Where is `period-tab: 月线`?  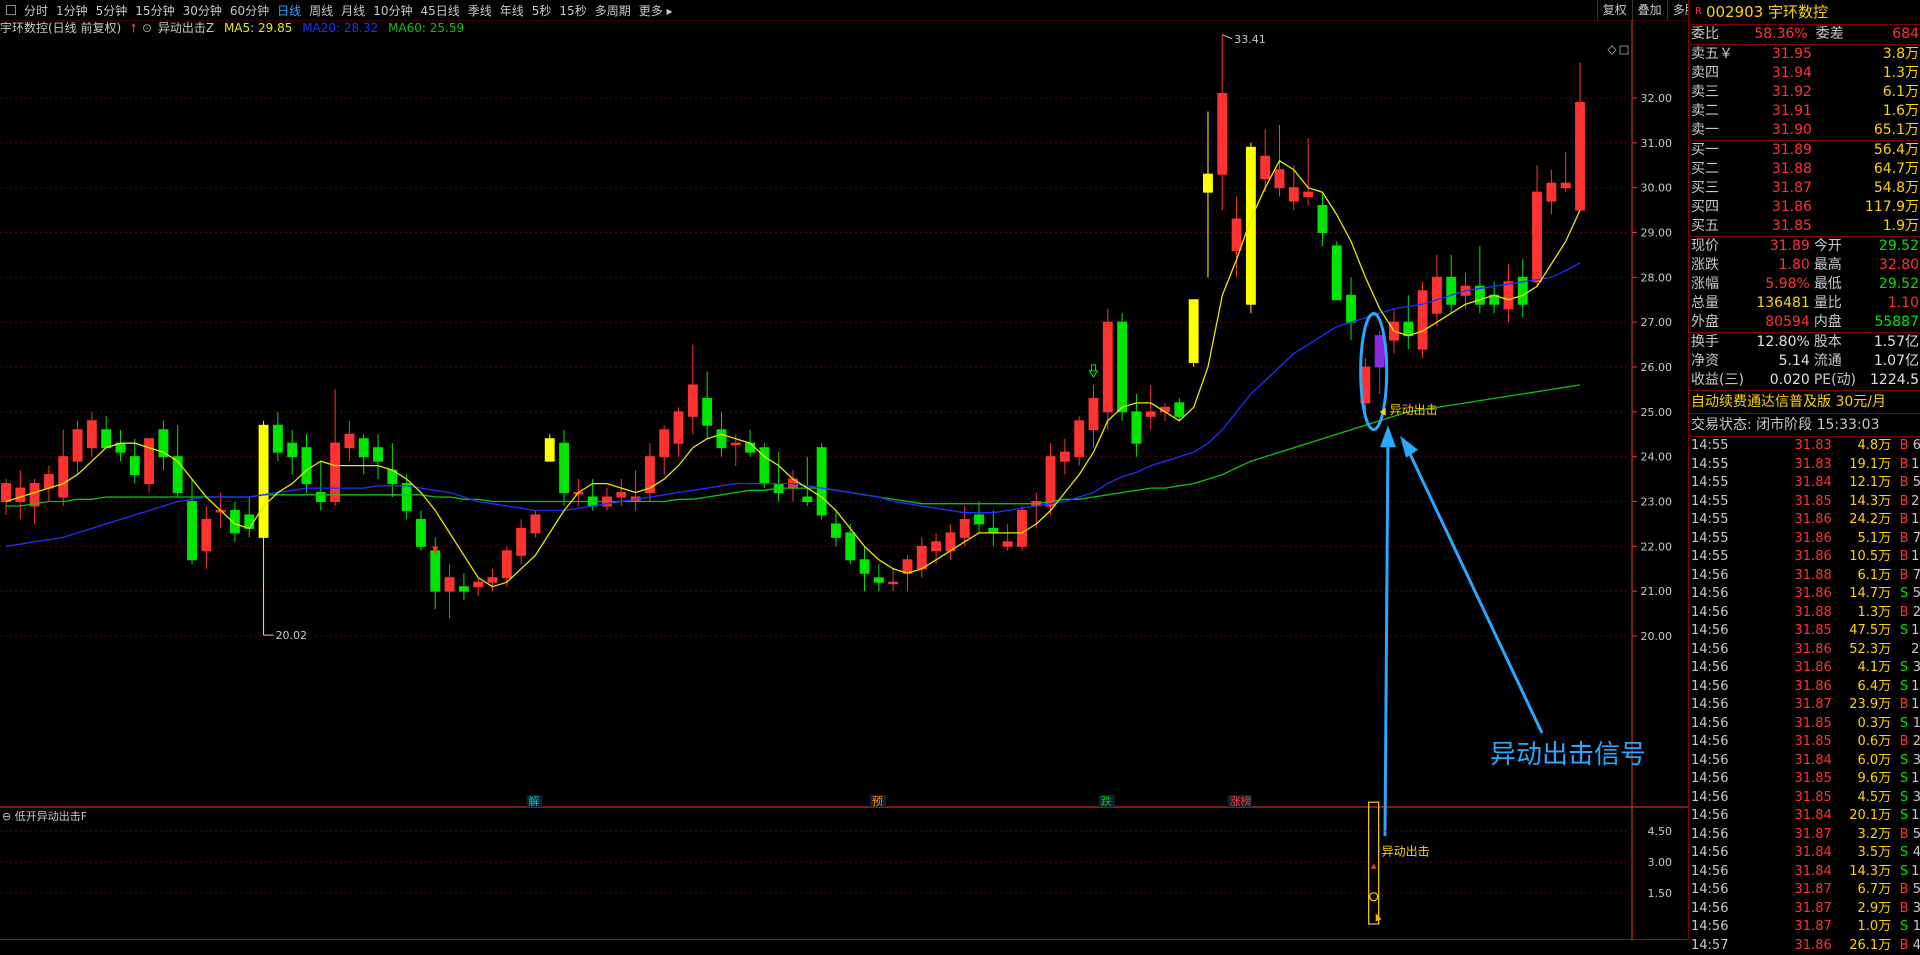 period-tab: 月线 is located at coordinates (353, 10).